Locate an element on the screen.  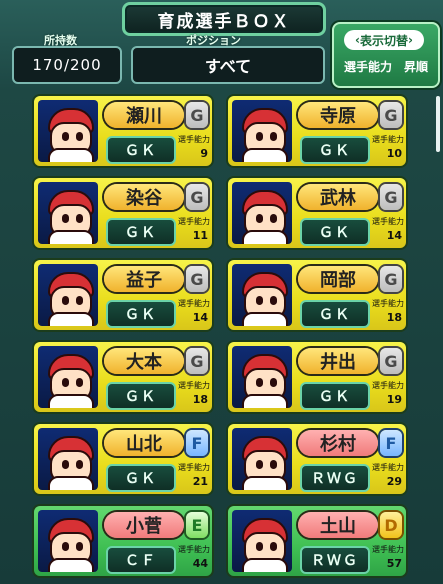
rank-badge: E is located at coordinates (197, 525).